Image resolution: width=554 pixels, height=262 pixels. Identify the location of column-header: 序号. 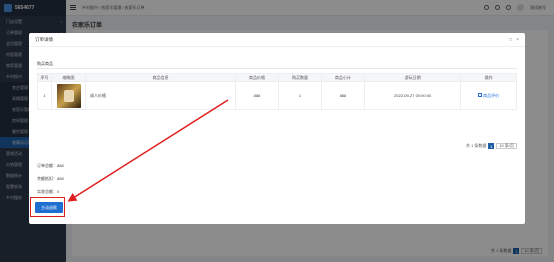
(44, 77).